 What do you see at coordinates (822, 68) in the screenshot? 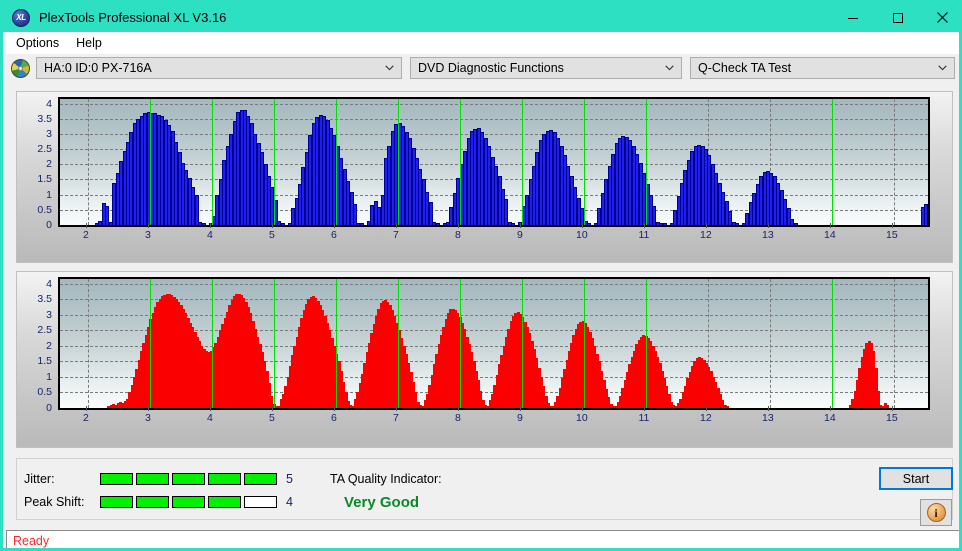
I see `test-select: Q-Check TA Test` at bounding box center [822, 68].